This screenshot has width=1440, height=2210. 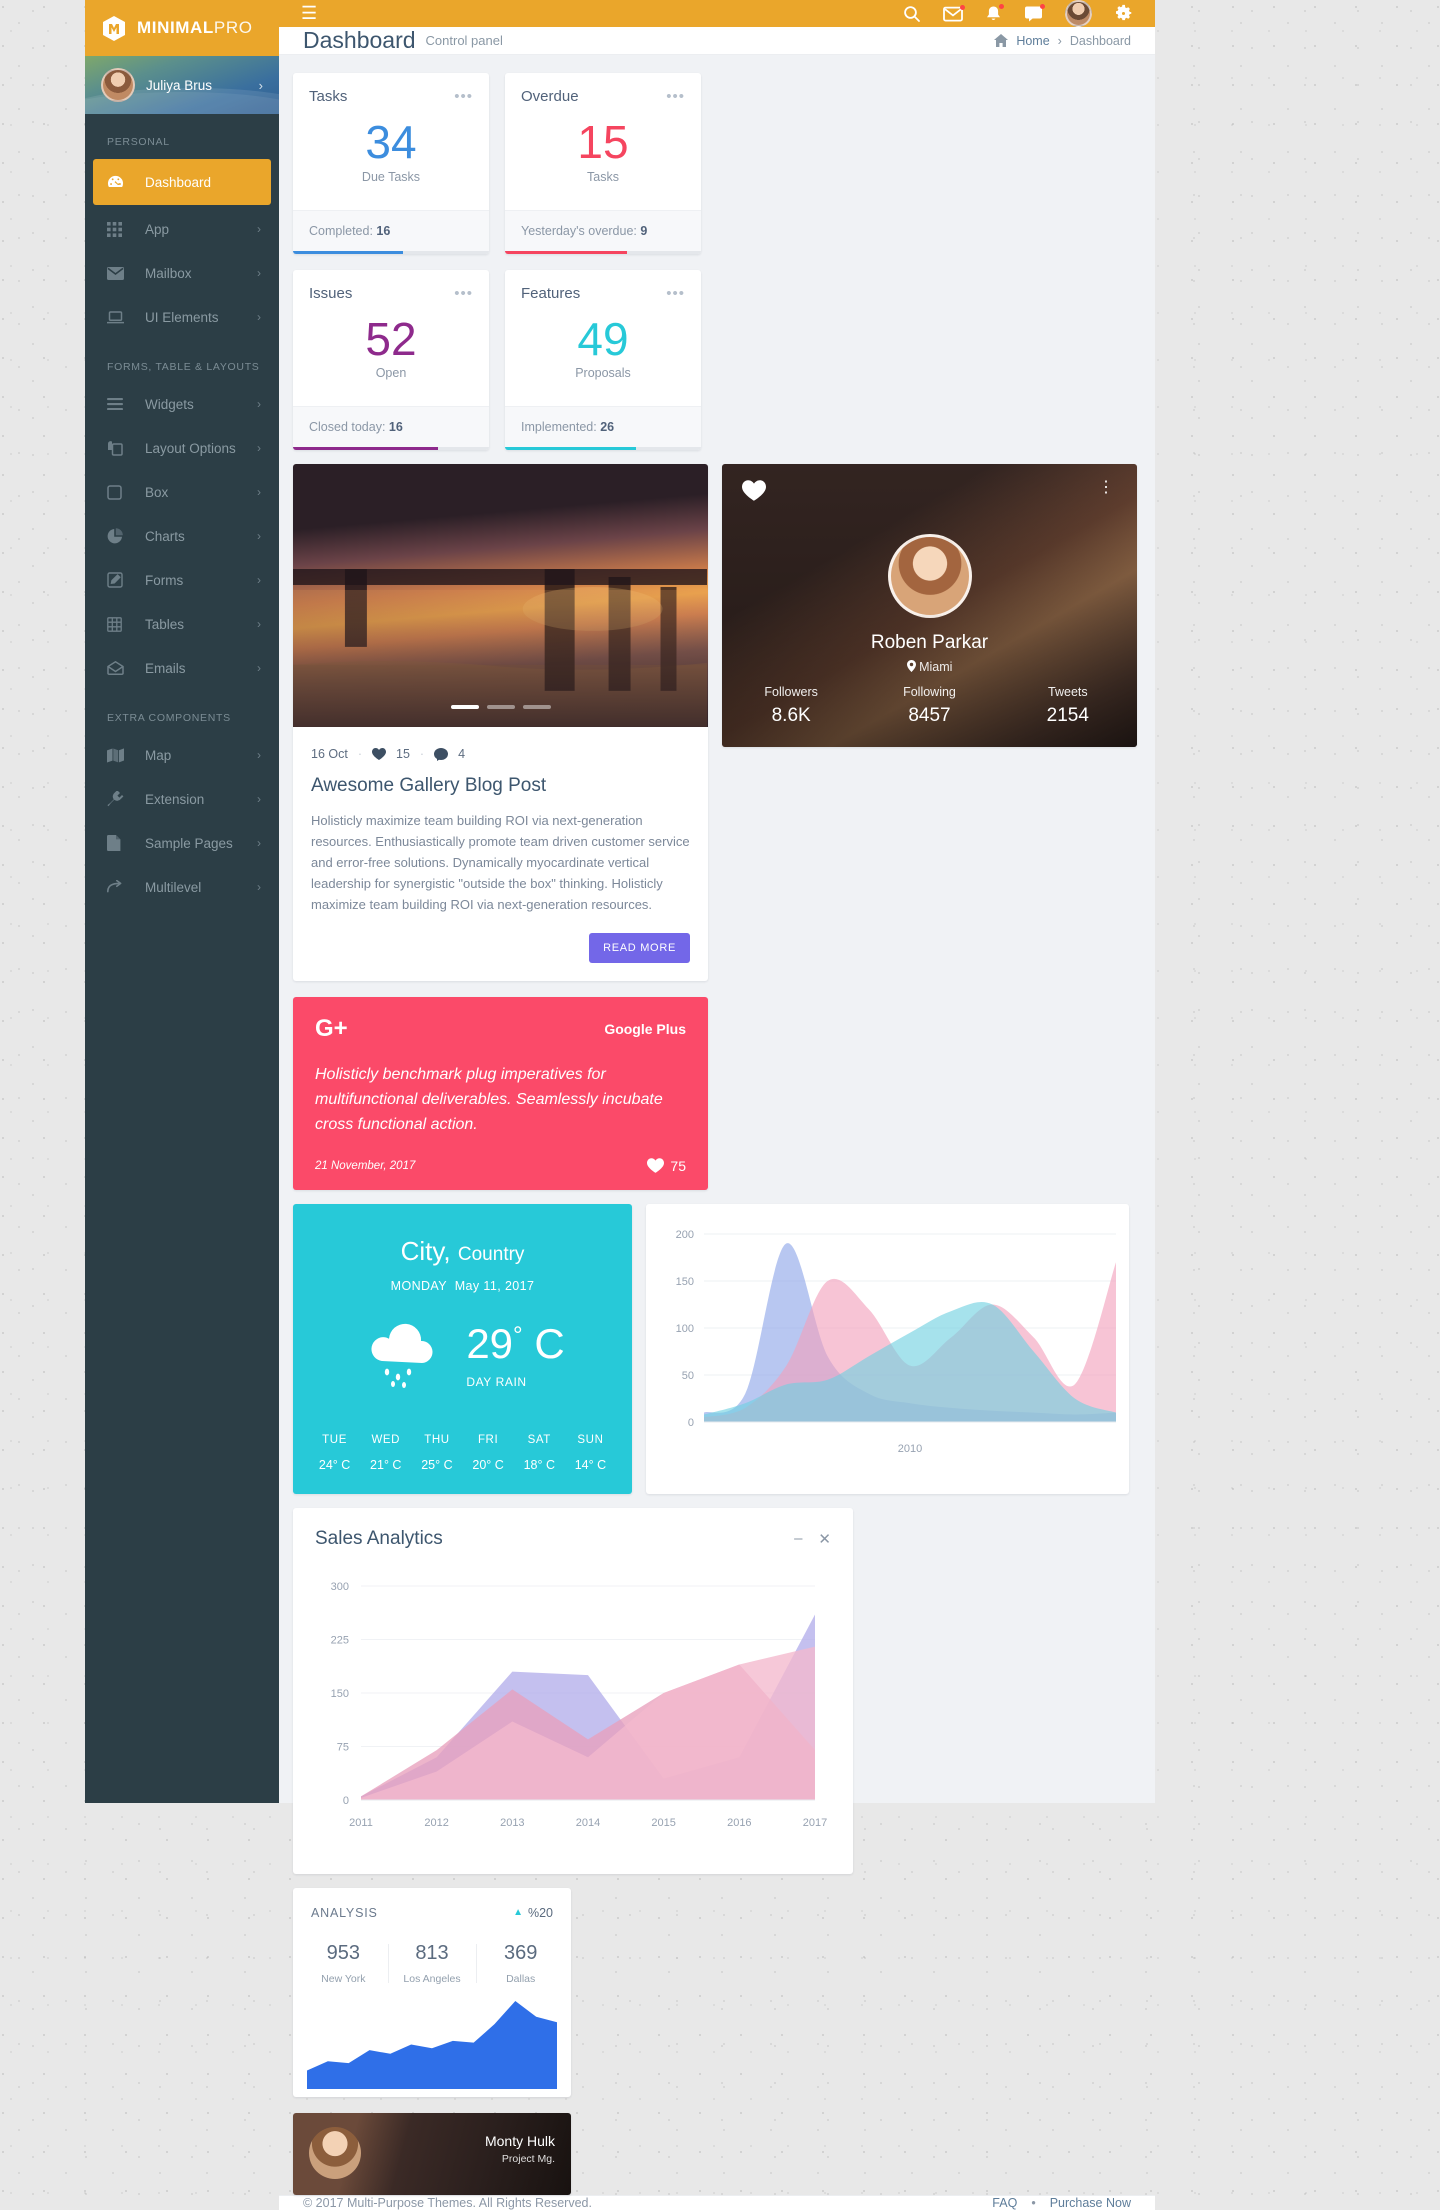 What do you see at coordinates (182, 843) in the screenshot?
I see `sidebar-item-sample-pages: Sample Pages ›` at bounding box center [182, 843].